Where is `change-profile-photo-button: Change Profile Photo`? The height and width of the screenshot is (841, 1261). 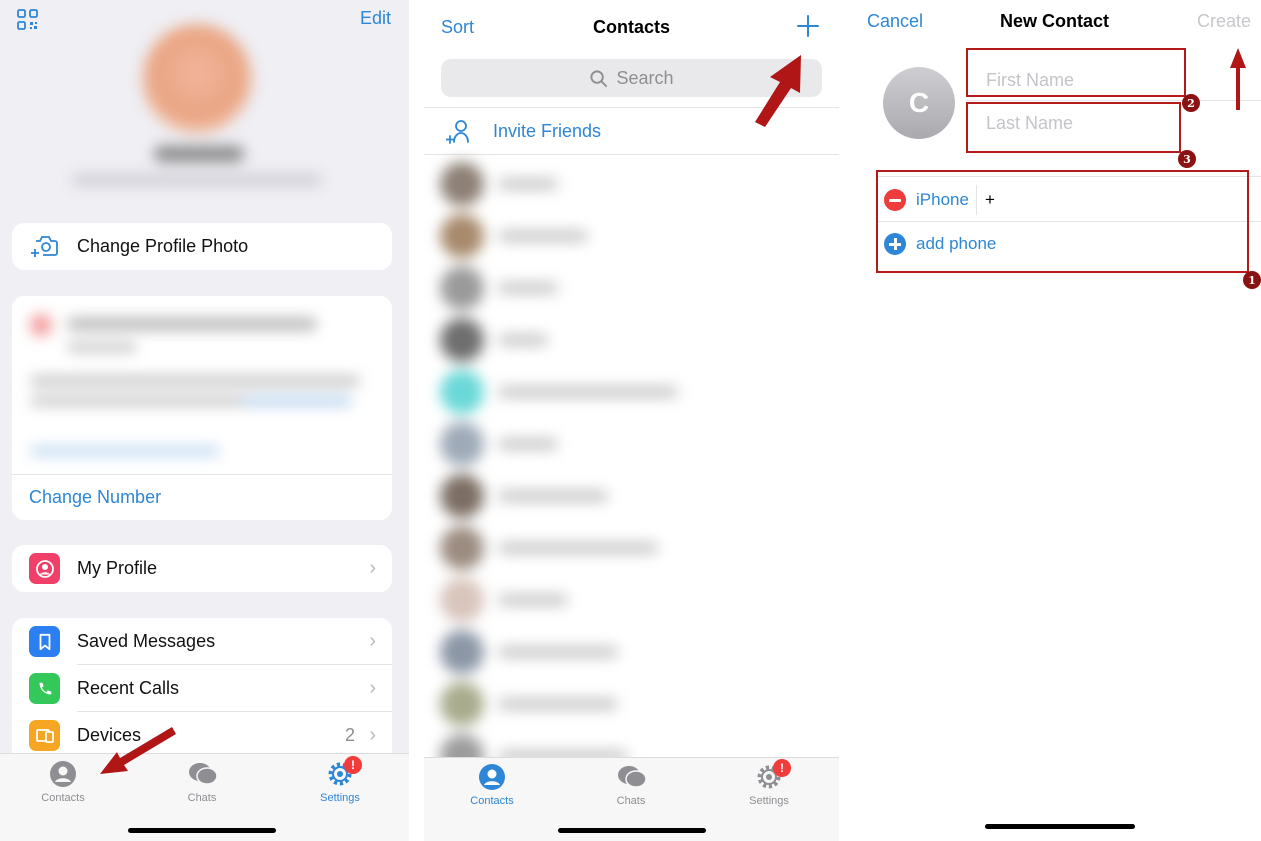 change-profile-photo-button: Change Profile Photo is located at coordinates (202, 246).